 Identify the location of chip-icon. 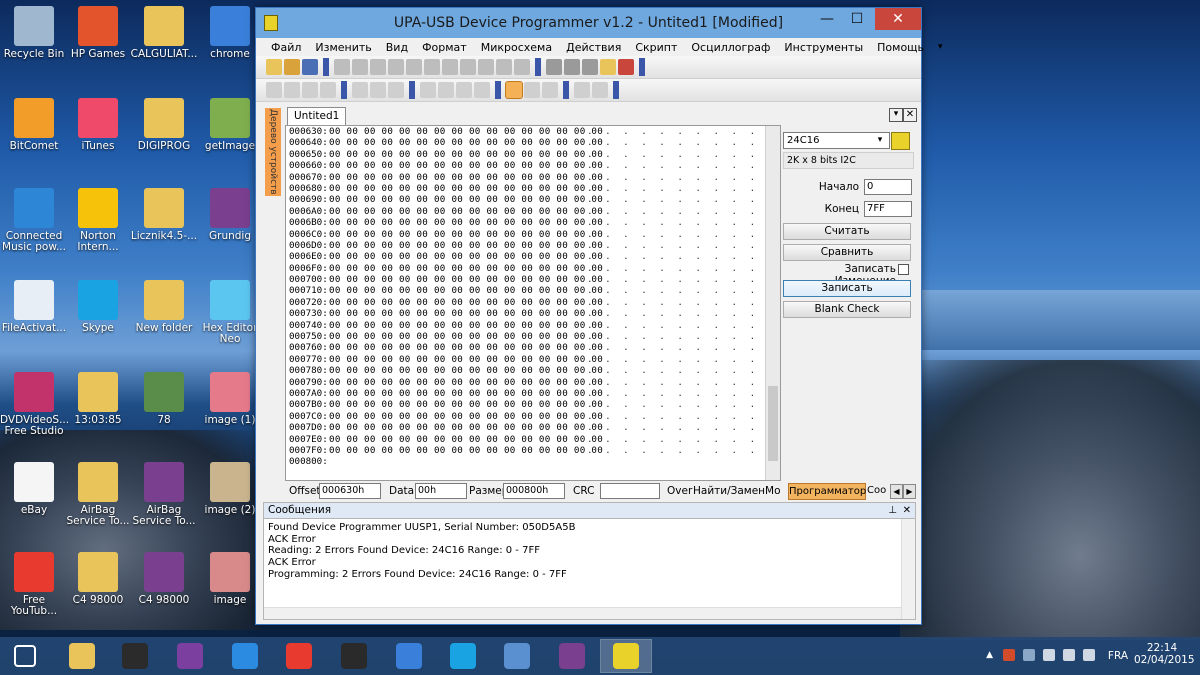
(572, 67).